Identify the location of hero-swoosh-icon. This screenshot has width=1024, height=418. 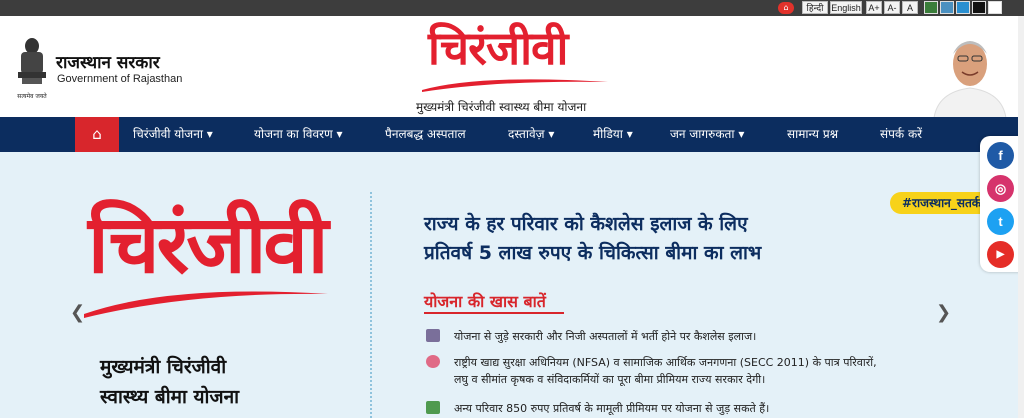
(206, 304).